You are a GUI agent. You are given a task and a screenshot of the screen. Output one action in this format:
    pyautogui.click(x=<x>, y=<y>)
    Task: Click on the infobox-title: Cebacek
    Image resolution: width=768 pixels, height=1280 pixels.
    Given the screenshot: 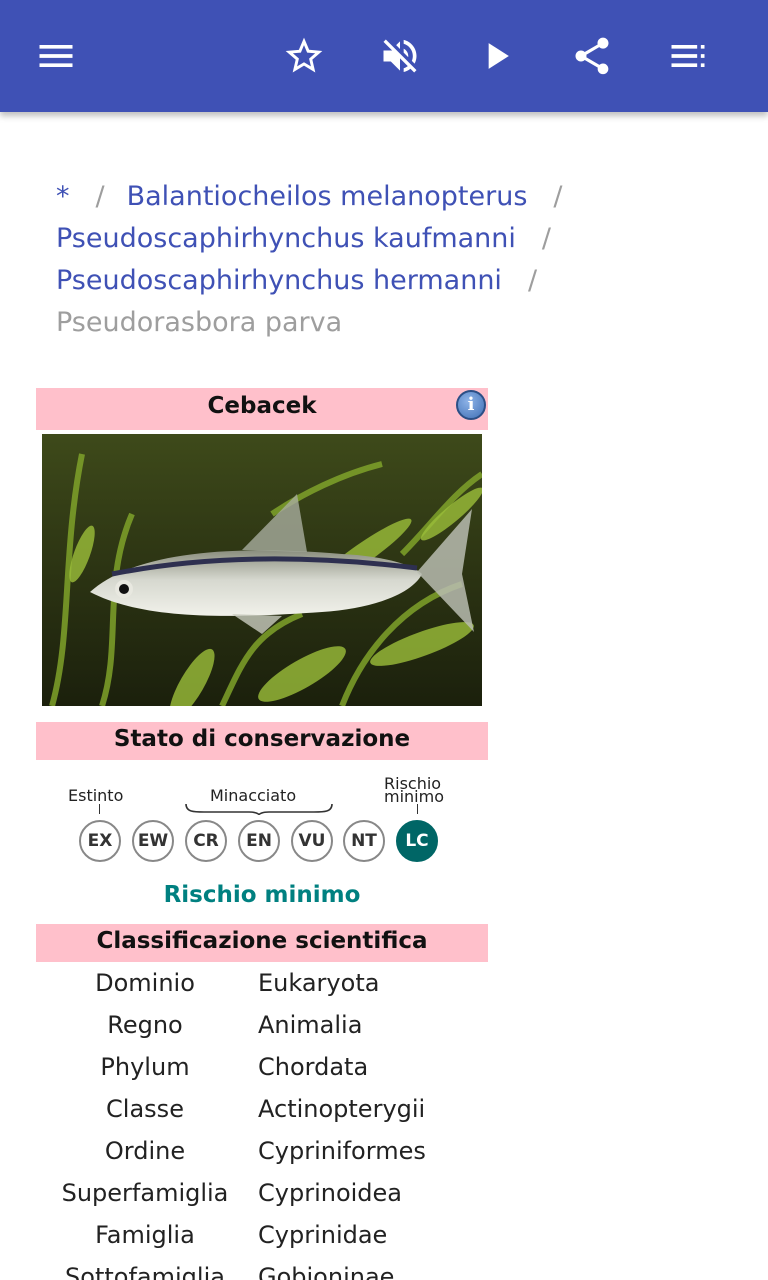 What is the action you would take?
    pyautogui.click(x=262, y=406)
    